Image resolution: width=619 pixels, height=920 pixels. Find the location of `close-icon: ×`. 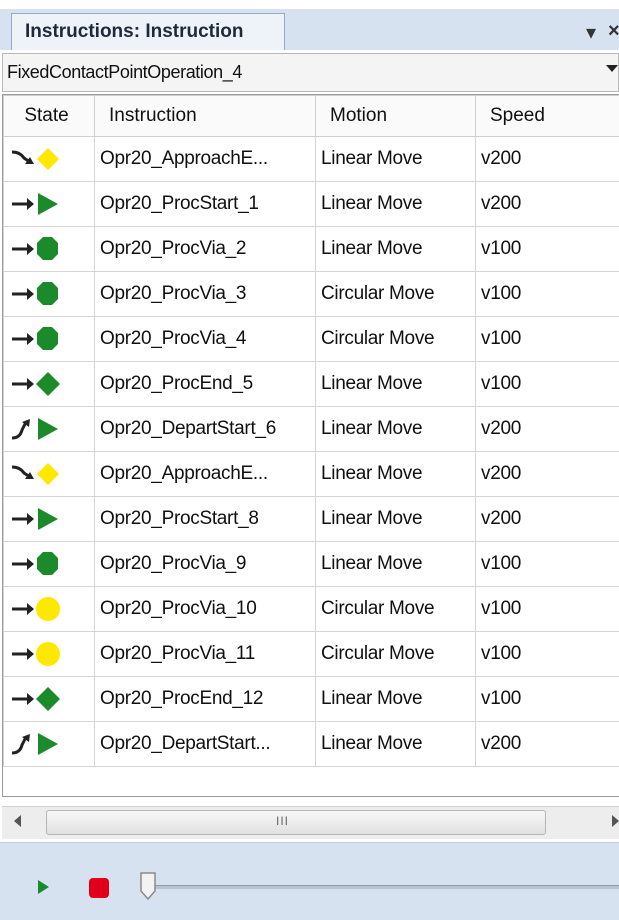

close-icon: × is located at coordinates (613, 31).